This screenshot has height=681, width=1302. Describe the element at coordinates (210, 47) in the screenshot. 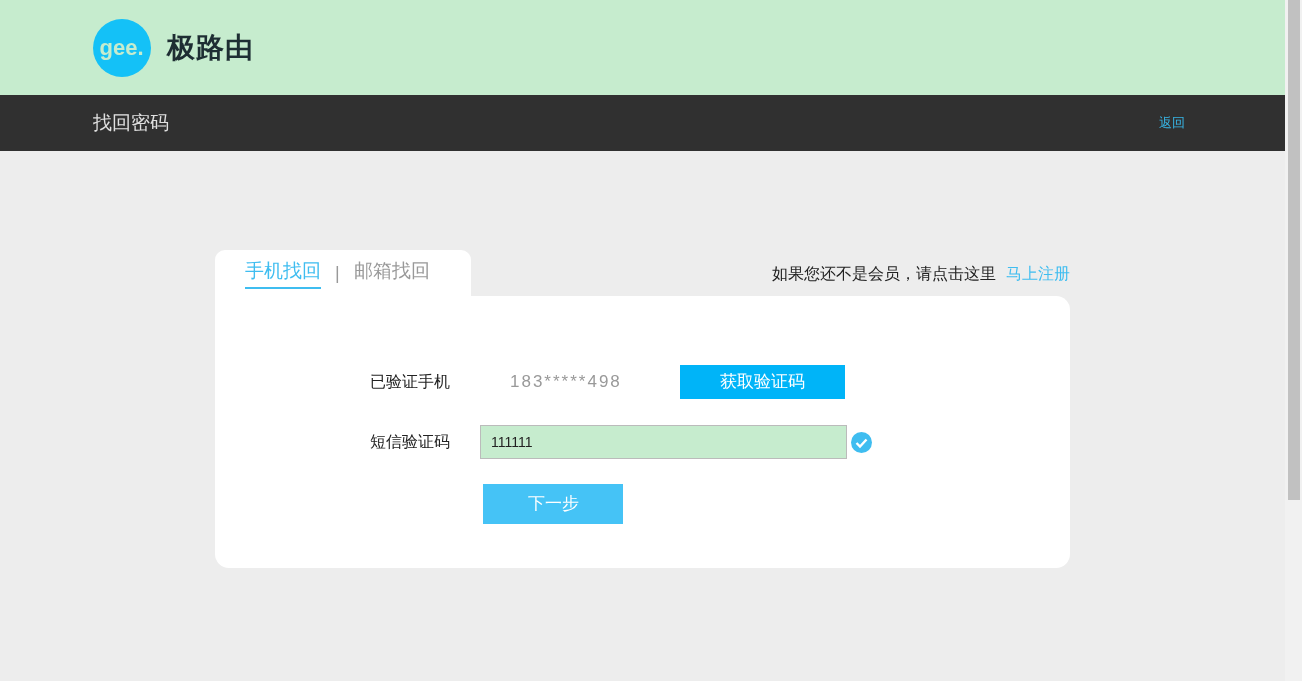

I see `brand-name: 极路由` at that location.